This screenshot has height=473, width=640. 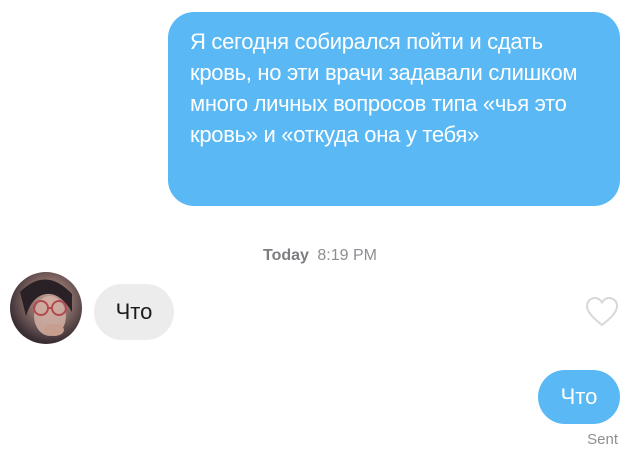 I want to click on outgoing-reply-text: Что, so click(x=579, y=396).